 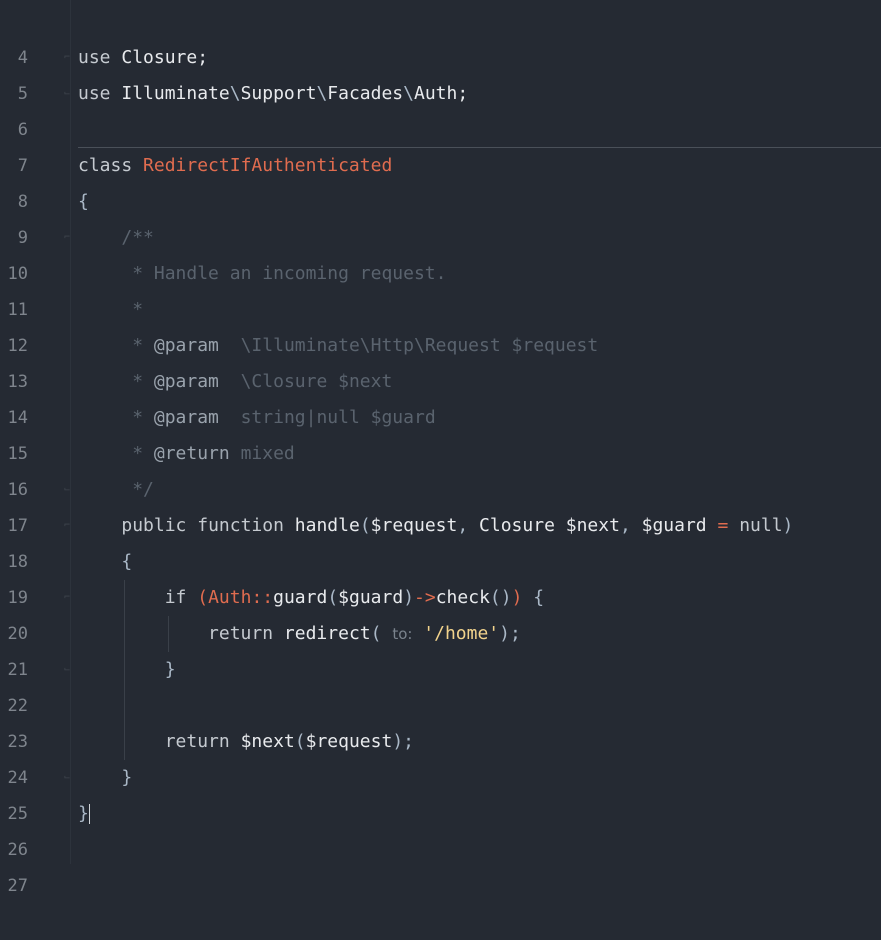 I want to click on keyword: if, so click(x=175, y=597).